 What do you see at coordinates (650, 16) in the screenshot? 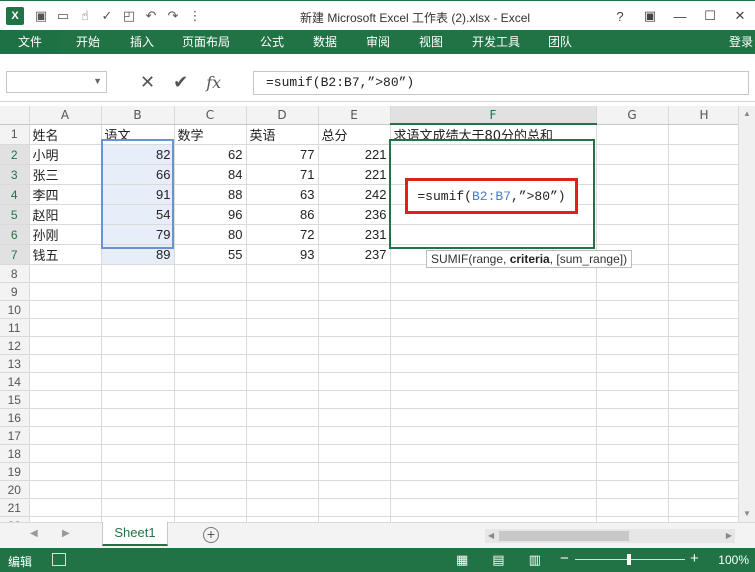
I see `ribbon-display-button: ▣` at bounding box center [650, 16].